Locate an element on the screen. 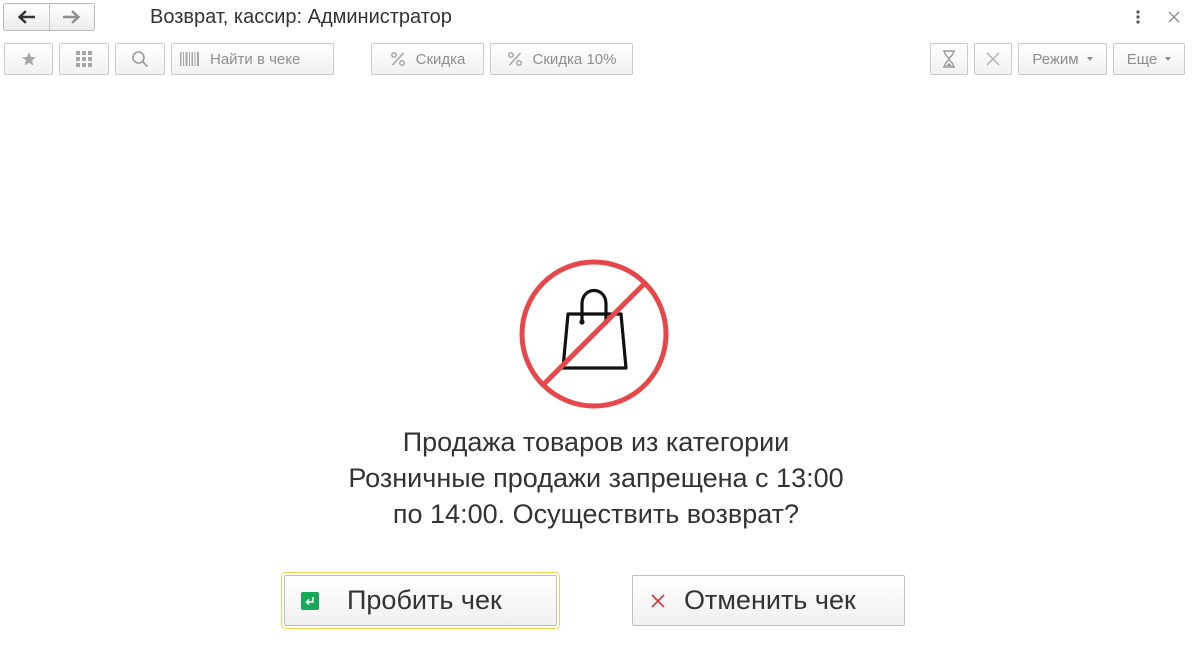 This screenshot has width=1192, height=670. clear-receipt-button is located at coordinates (993, 59).